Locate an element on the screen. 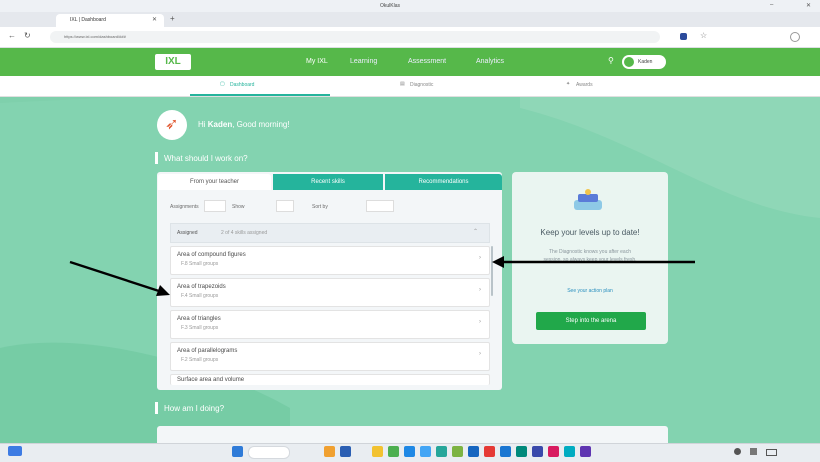  tab-recent-skills-label: Recent skills is located at coordinates (328, 182).